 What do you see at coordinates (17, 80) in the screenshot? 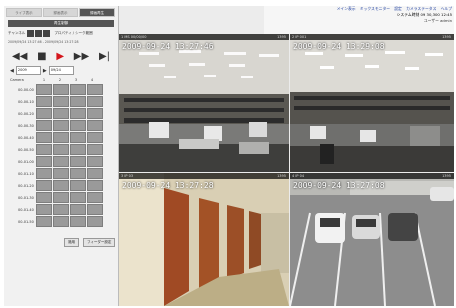
I see `grid-header-label: Camera` at bounding box center [17, 80].